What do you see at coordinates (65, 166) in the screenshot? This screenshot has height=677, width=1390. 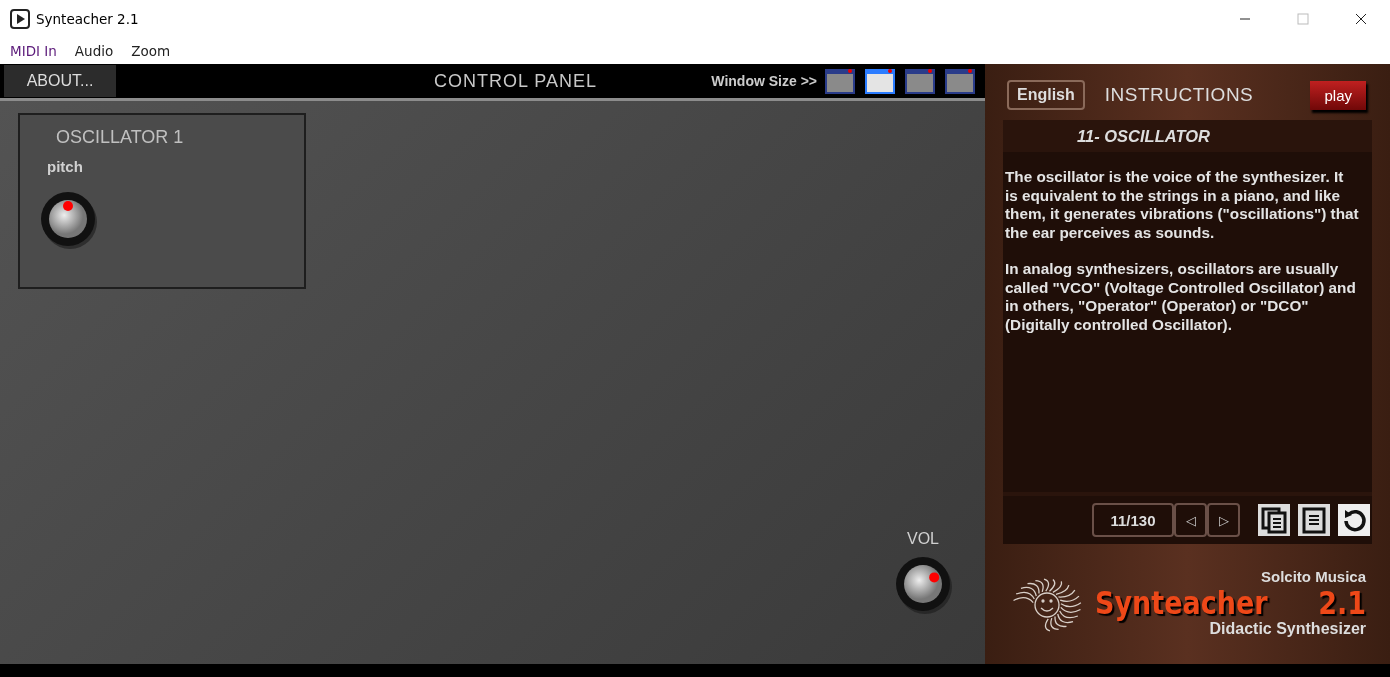 I see `knob-label: pitch` at bounding box center [65, 166].